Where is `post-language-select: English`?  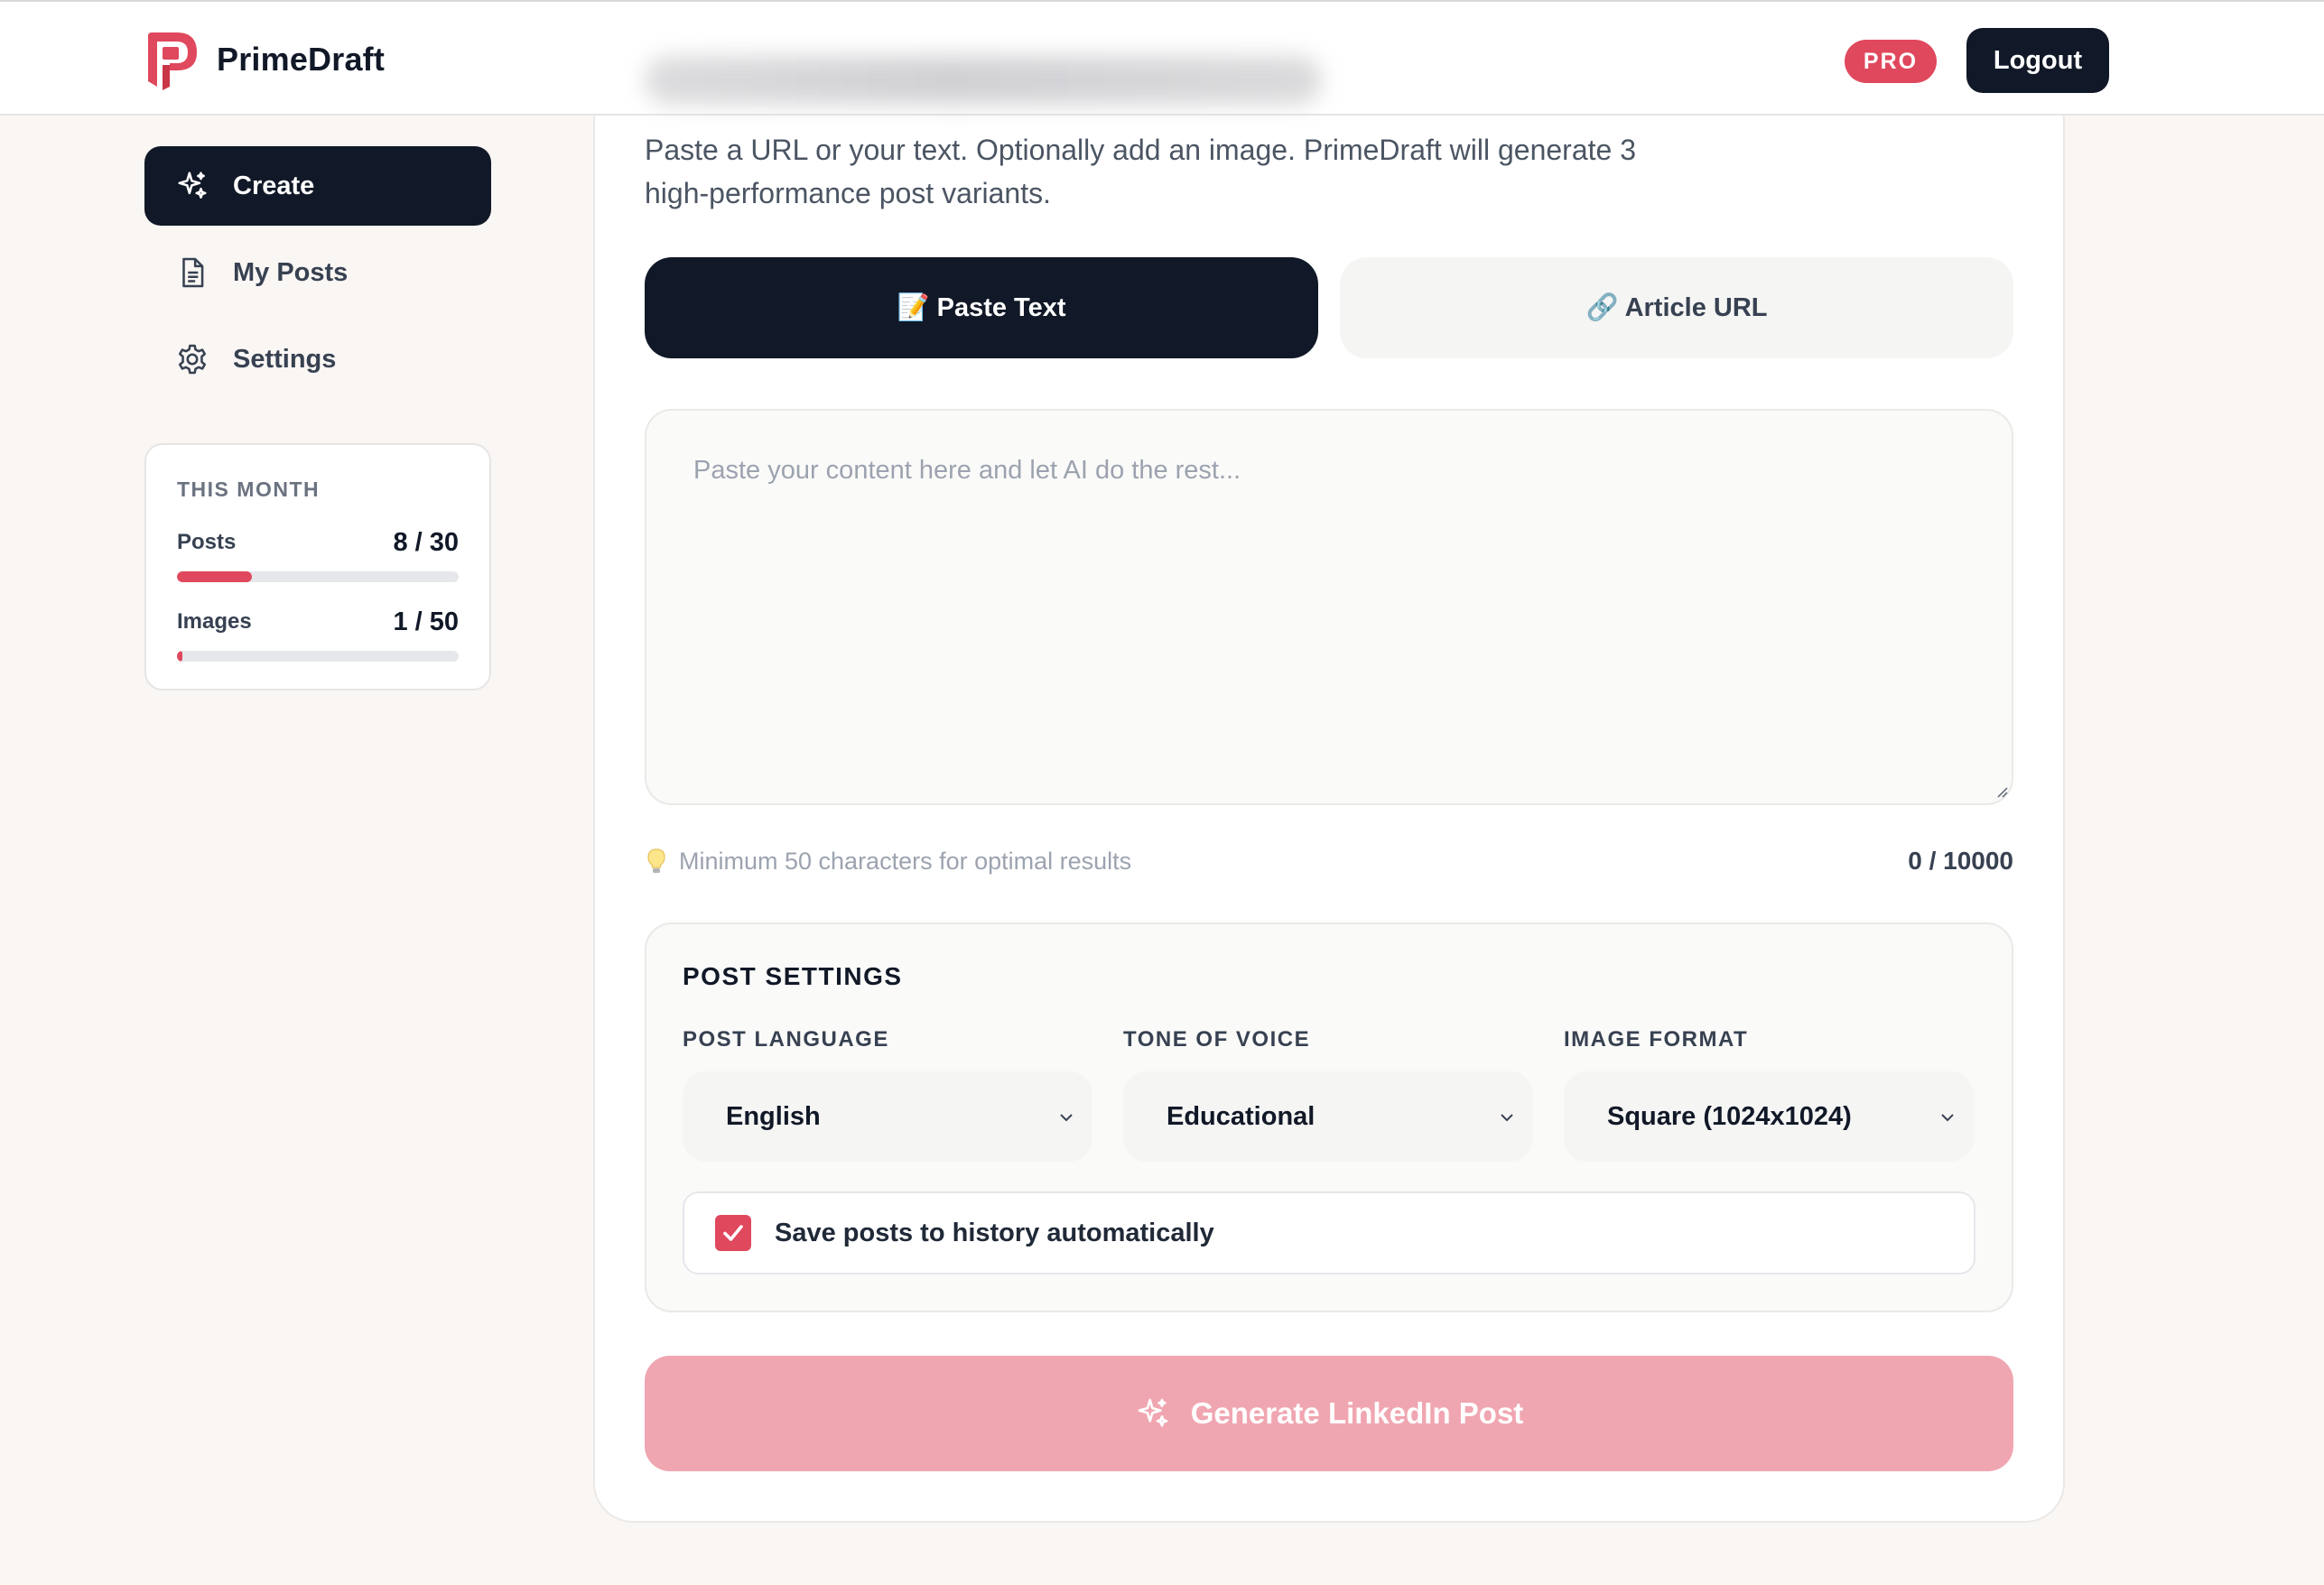
post-language-select: English is located at coordinates (887, 1116).